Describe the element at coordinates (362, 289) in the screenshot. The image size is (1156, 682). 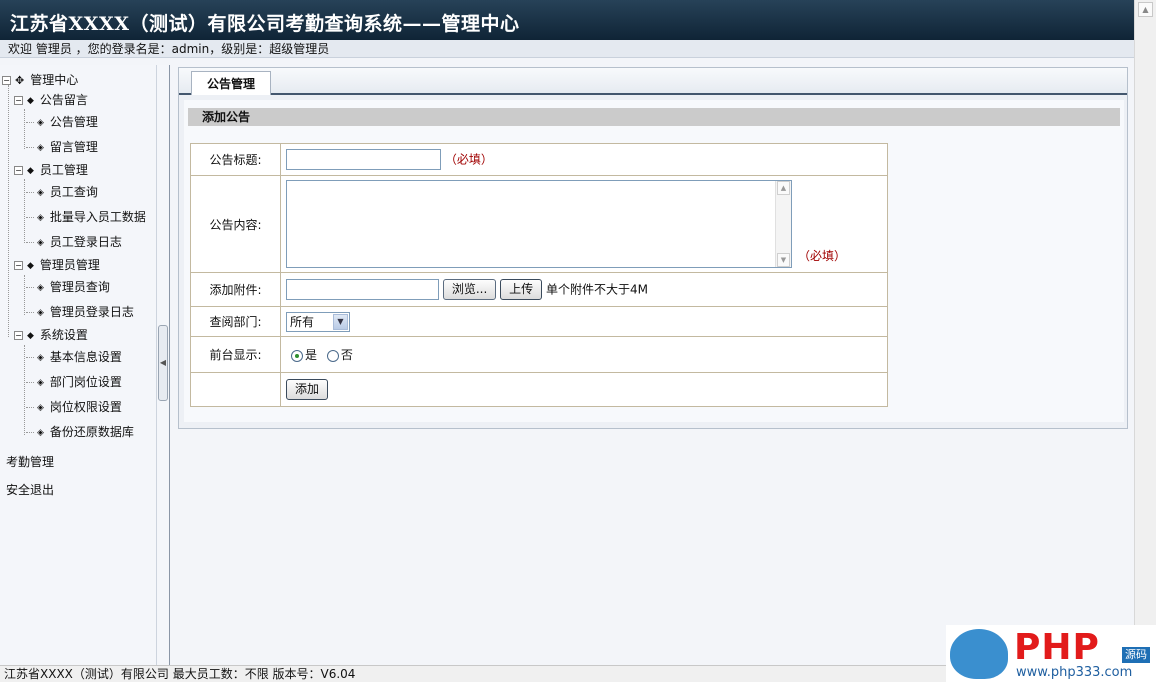
I see `file-path-input` at that location.